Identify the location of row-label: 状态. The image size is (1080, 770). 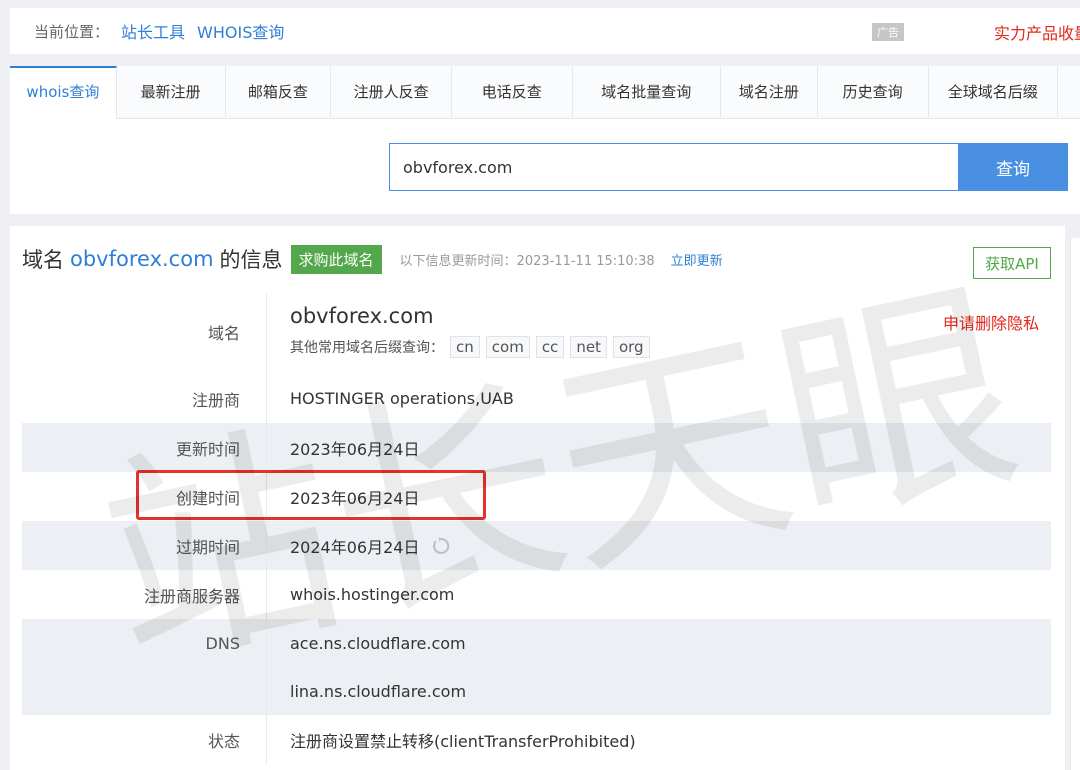
(223, 741).